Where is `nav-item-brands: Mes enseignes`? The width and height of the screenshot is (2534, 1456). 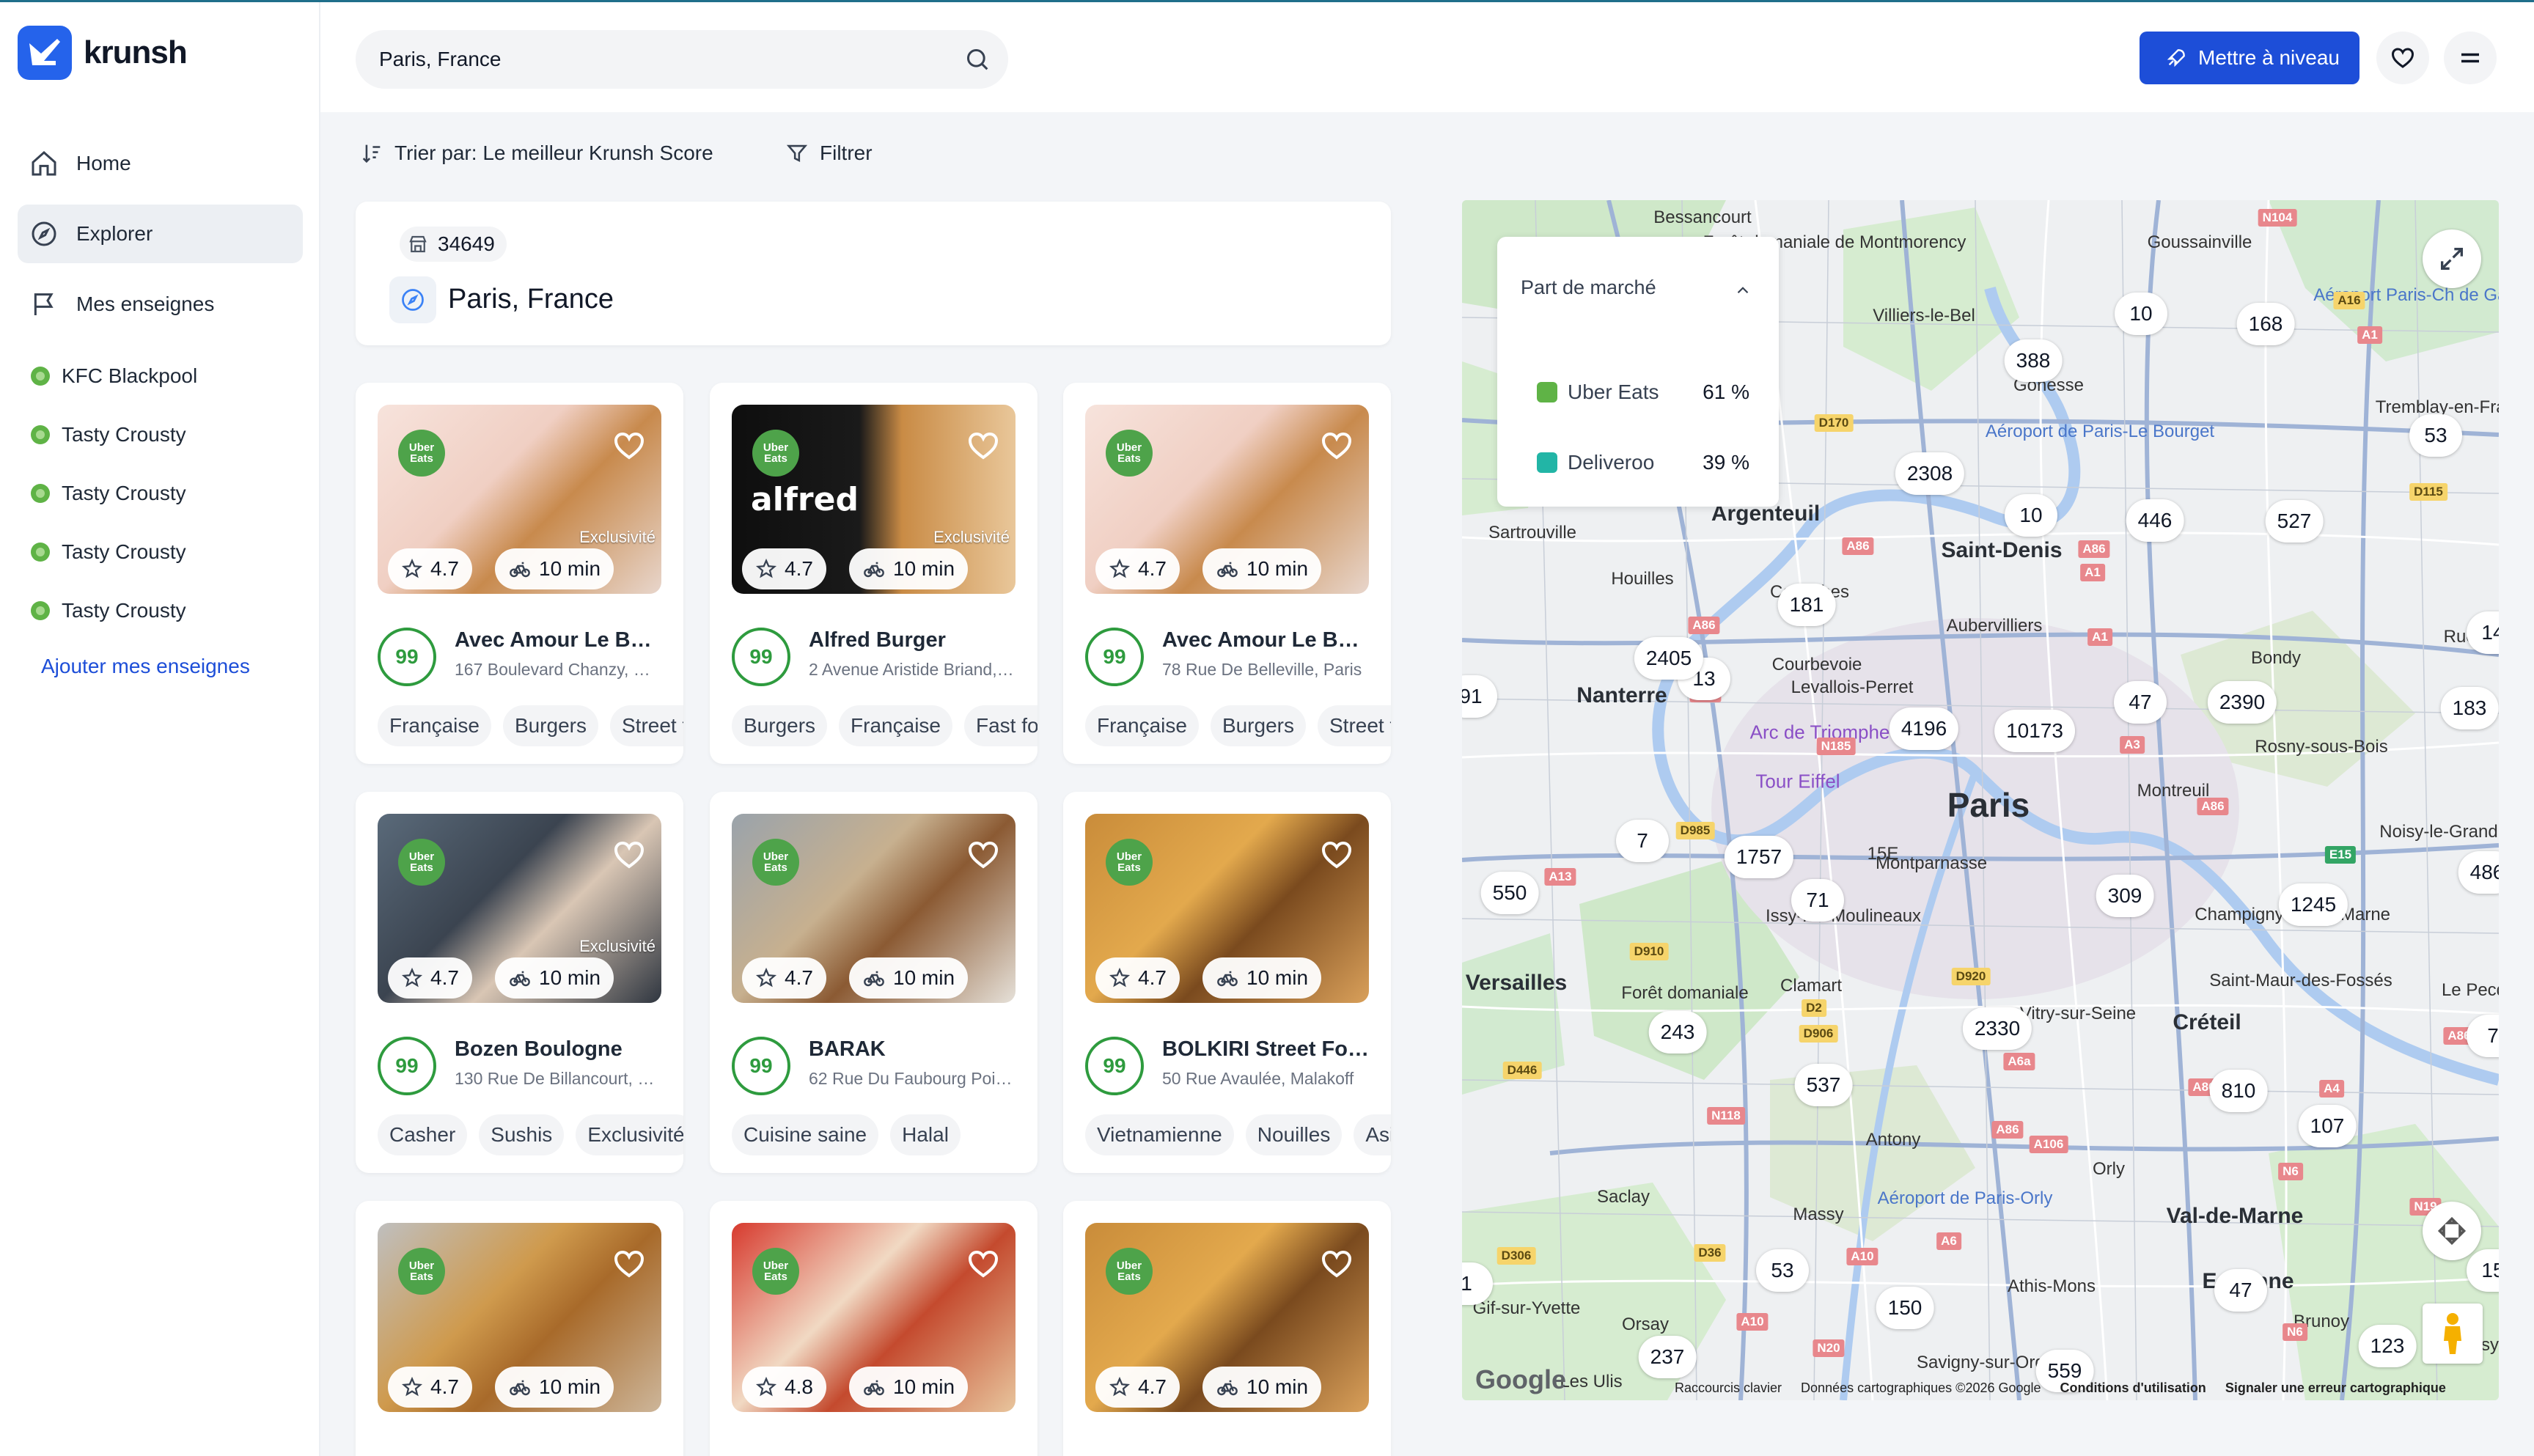
nav-item-brands: Mes enseignes is located at coordinates (160, 304).